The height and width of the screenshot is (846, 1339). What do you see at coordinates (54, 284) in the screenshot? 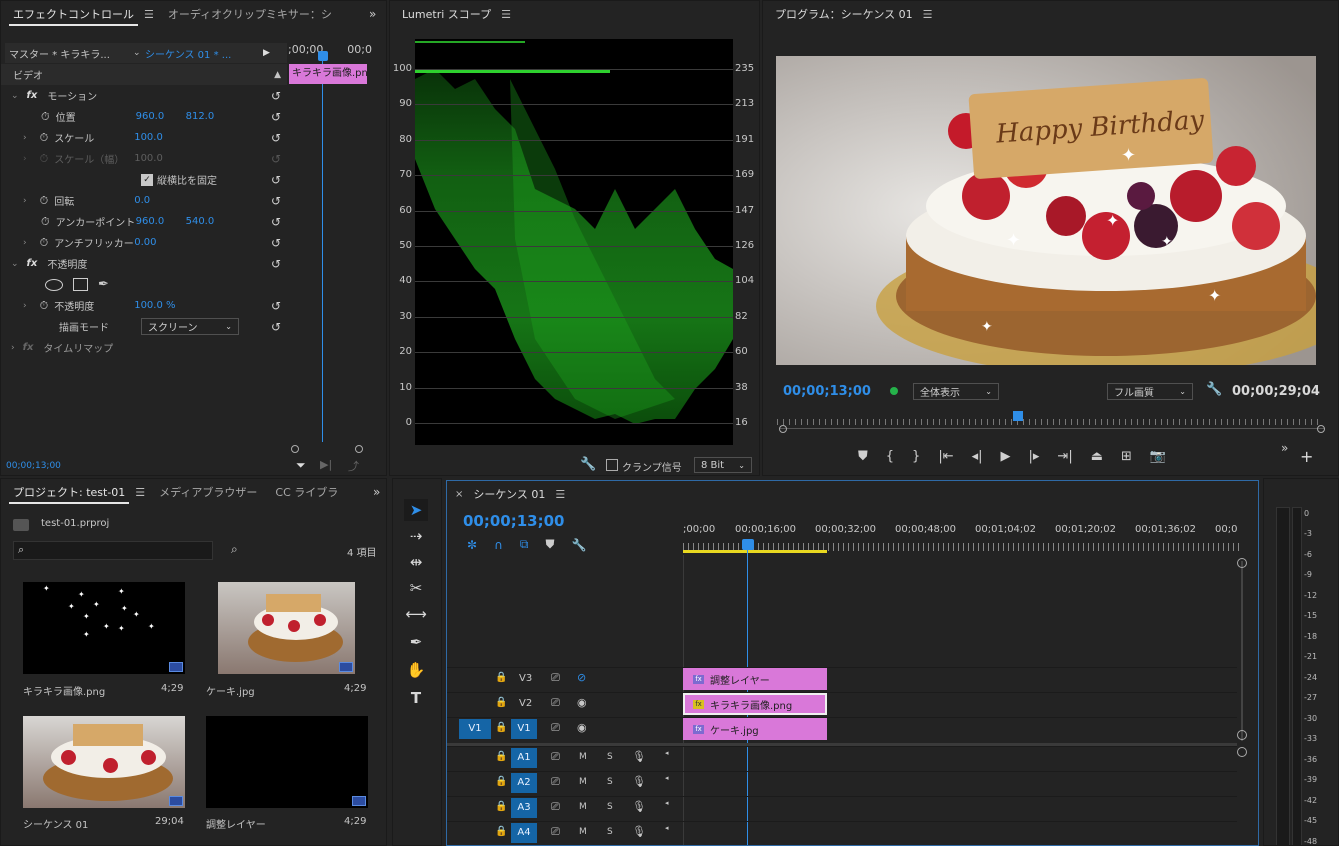
I see `ellipse-mask-icon` at bounding box center [54, 284].